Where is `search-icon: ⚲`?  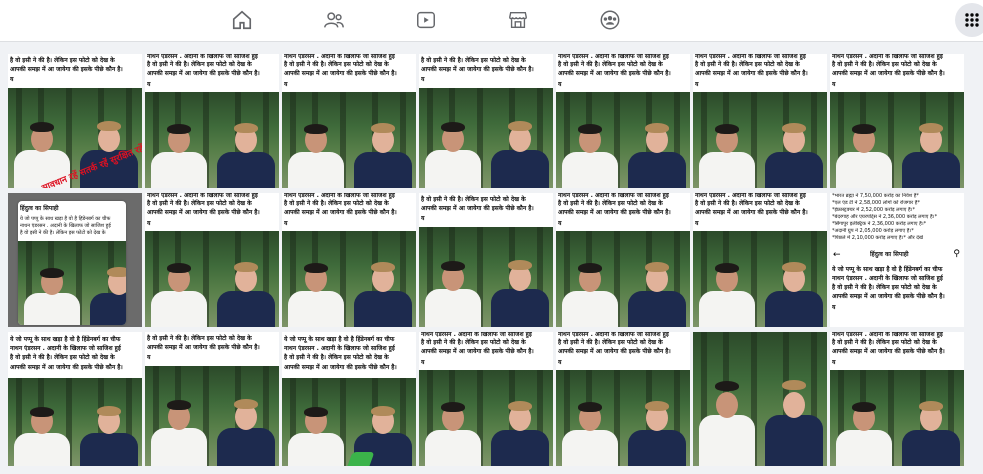 search-icon: ⚲ is located at coordinates (956, 254).